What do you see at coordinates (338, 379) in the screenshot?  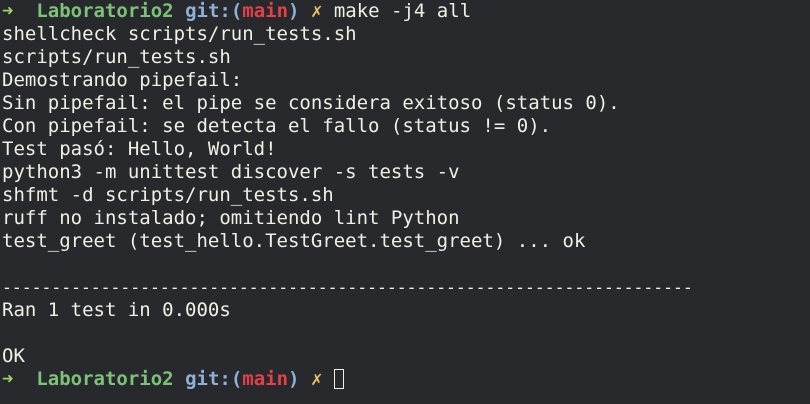 I see `text-cursor` at bounding box center [338, 379].